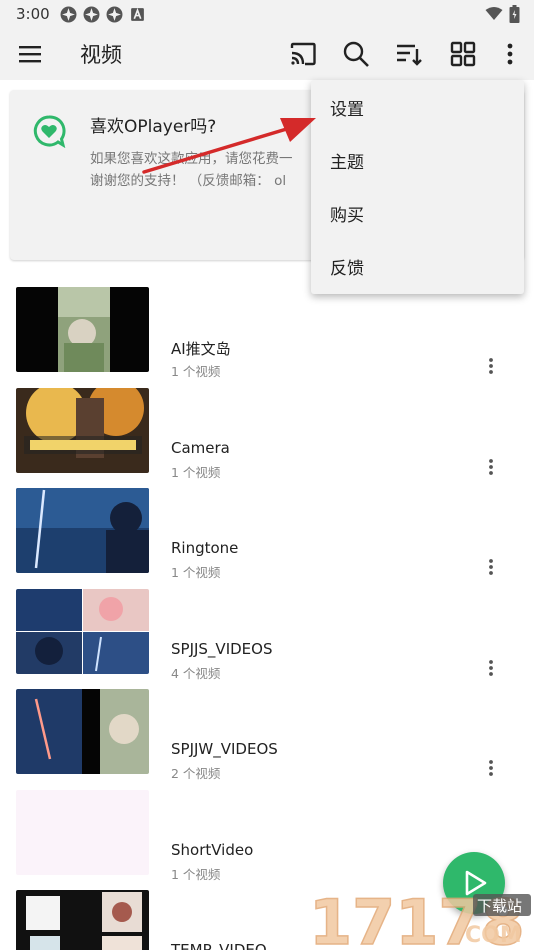 Image resolution: width=534 pixels, height=950 pixels. What do you see at coordinates (409, 54) in the screenshot?
I see `sort-icon` at bounding box center [409, 54].